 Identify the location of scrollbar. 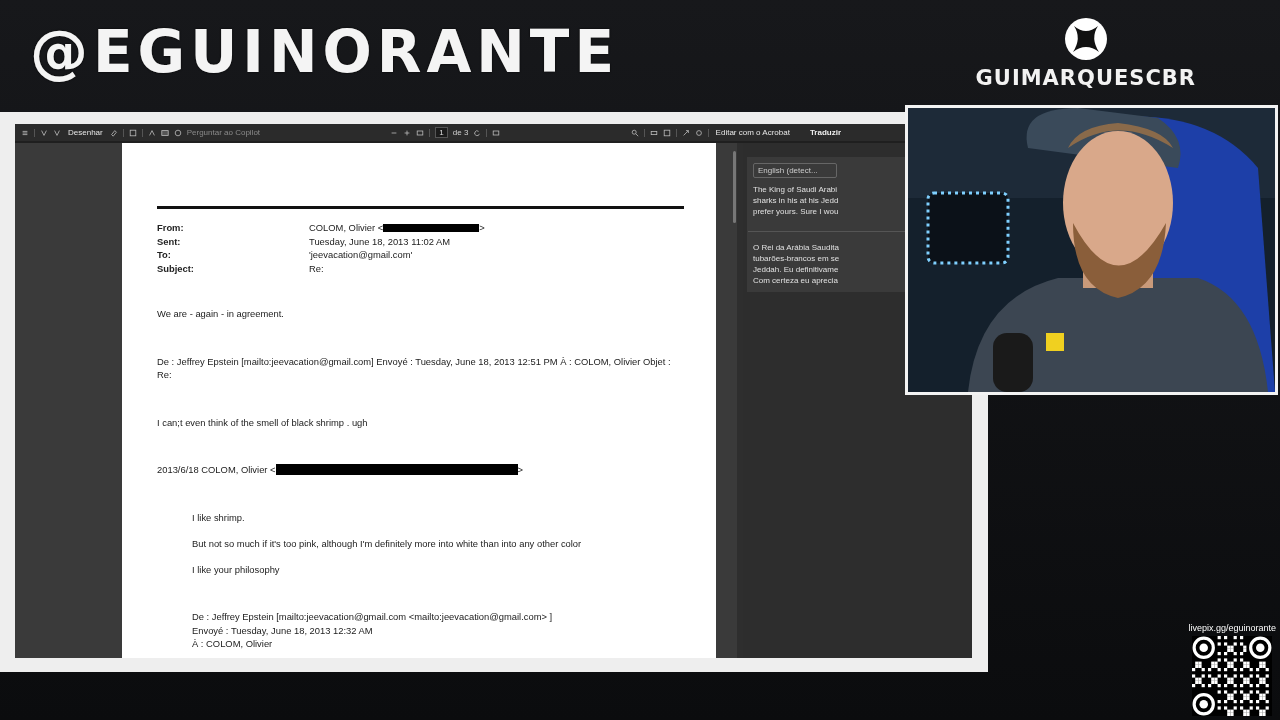
(734, 187).